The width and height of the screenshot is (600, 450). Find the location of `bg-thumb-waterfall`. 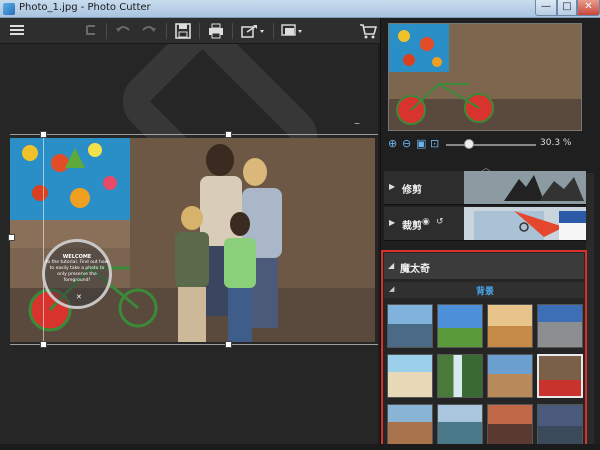

bg-thumb-waterfall is located at coordinates (460, 376).